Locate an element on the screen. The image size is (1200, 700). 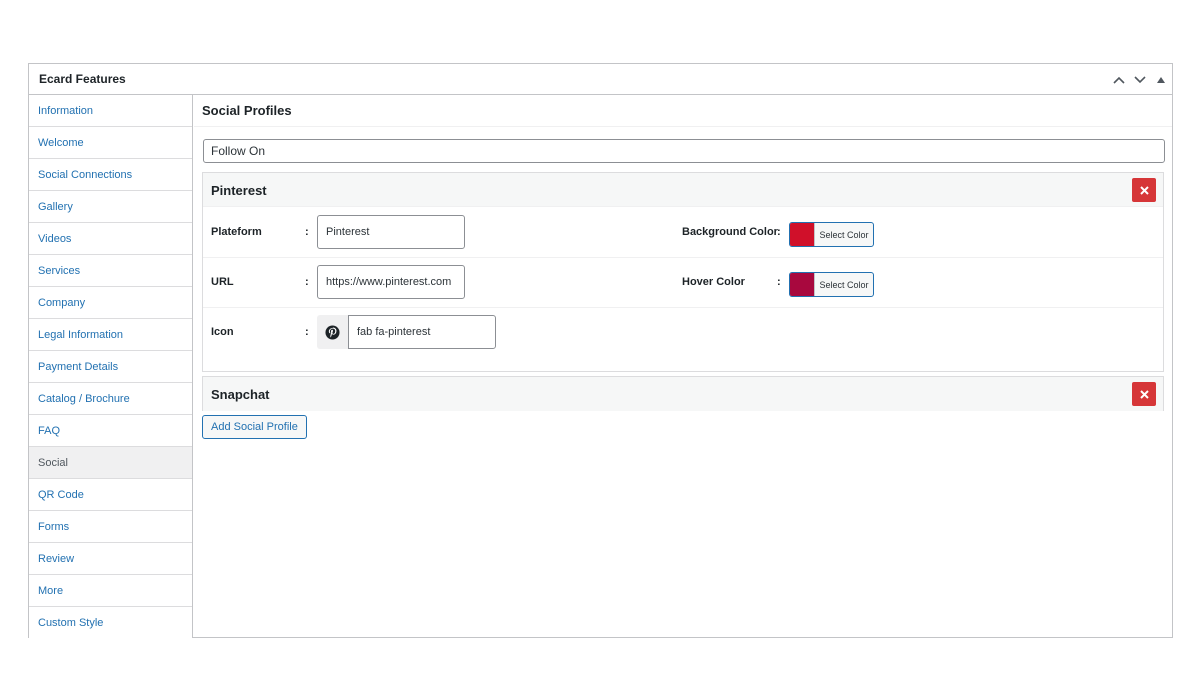
sidebar-item-more: More is located at coordinates (110, 591).